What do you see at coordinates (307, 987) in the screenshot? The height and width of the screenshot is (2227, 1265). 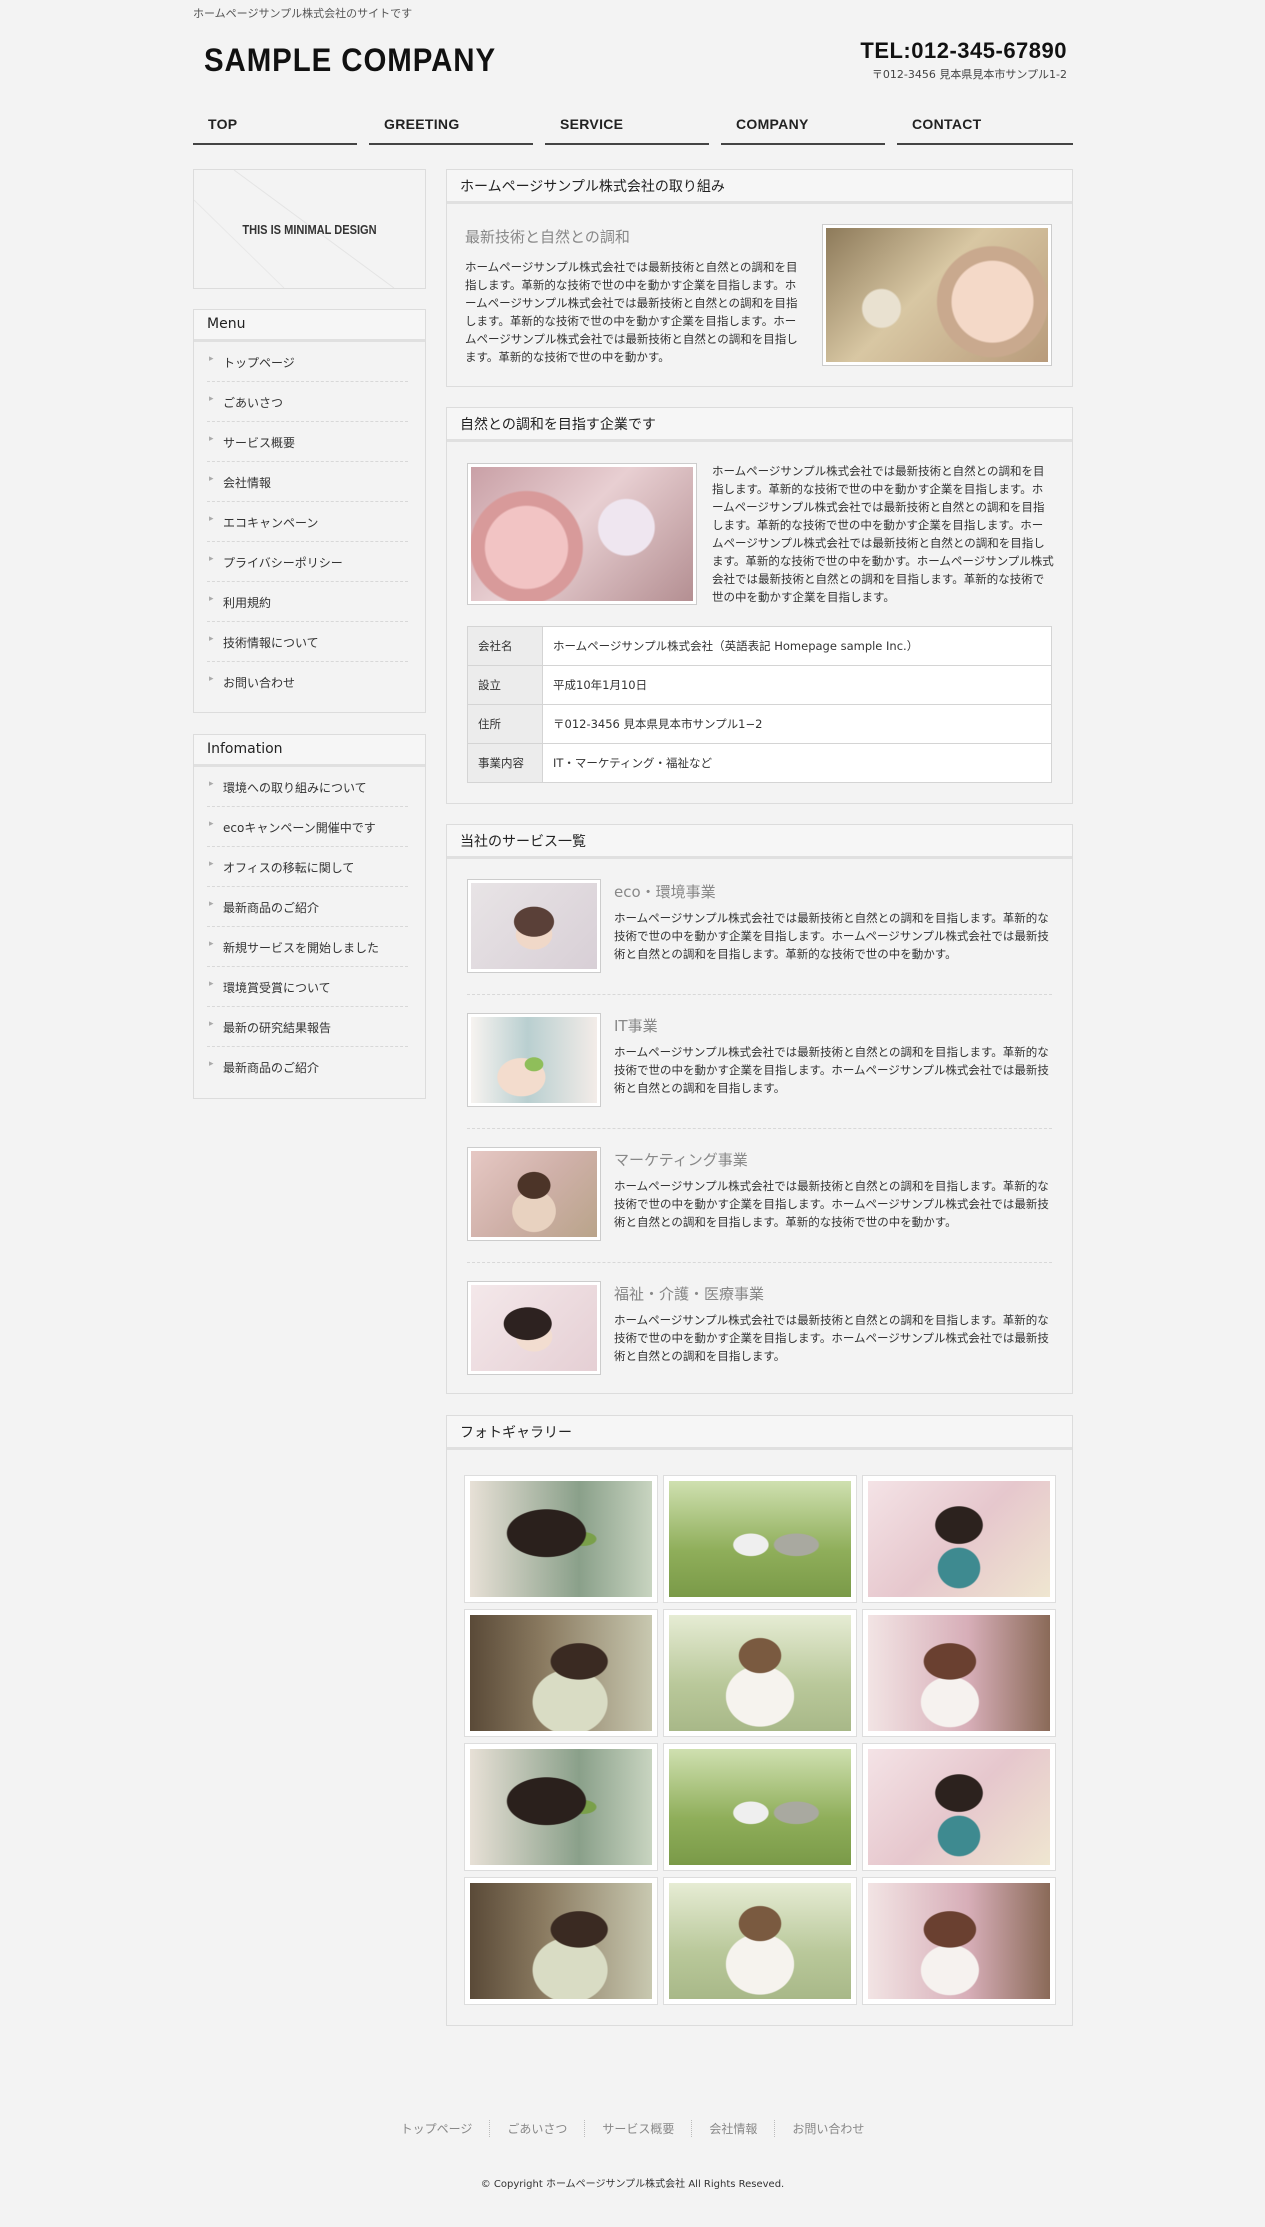 I see `info-item: ▸ 環境賞受賞について` at bounding box center [307, 987].